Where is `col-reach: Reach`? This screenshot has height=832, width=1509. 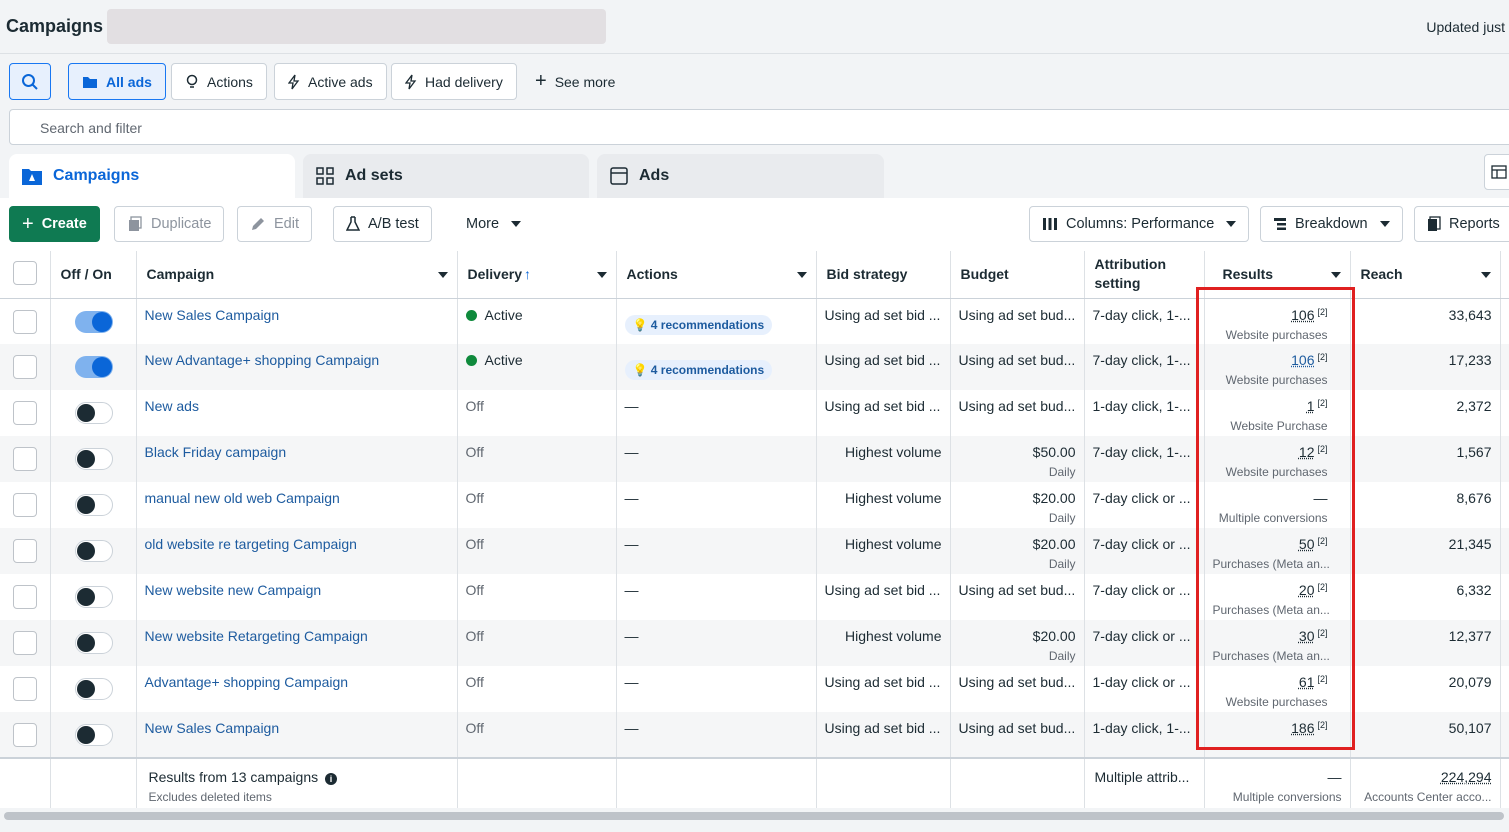
col-reach: Reach is located at coordinates (1425, 275).